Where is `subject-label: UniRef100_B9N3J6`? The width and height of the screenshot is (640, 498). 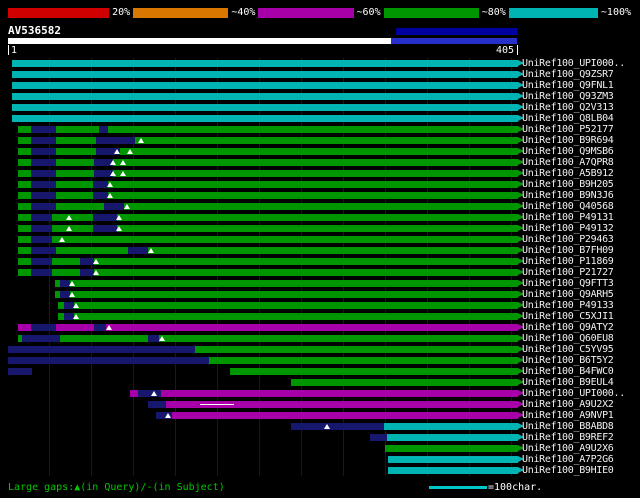
subject-label: UniRef100_B9N3J6 is located at coordinates (568, 195).